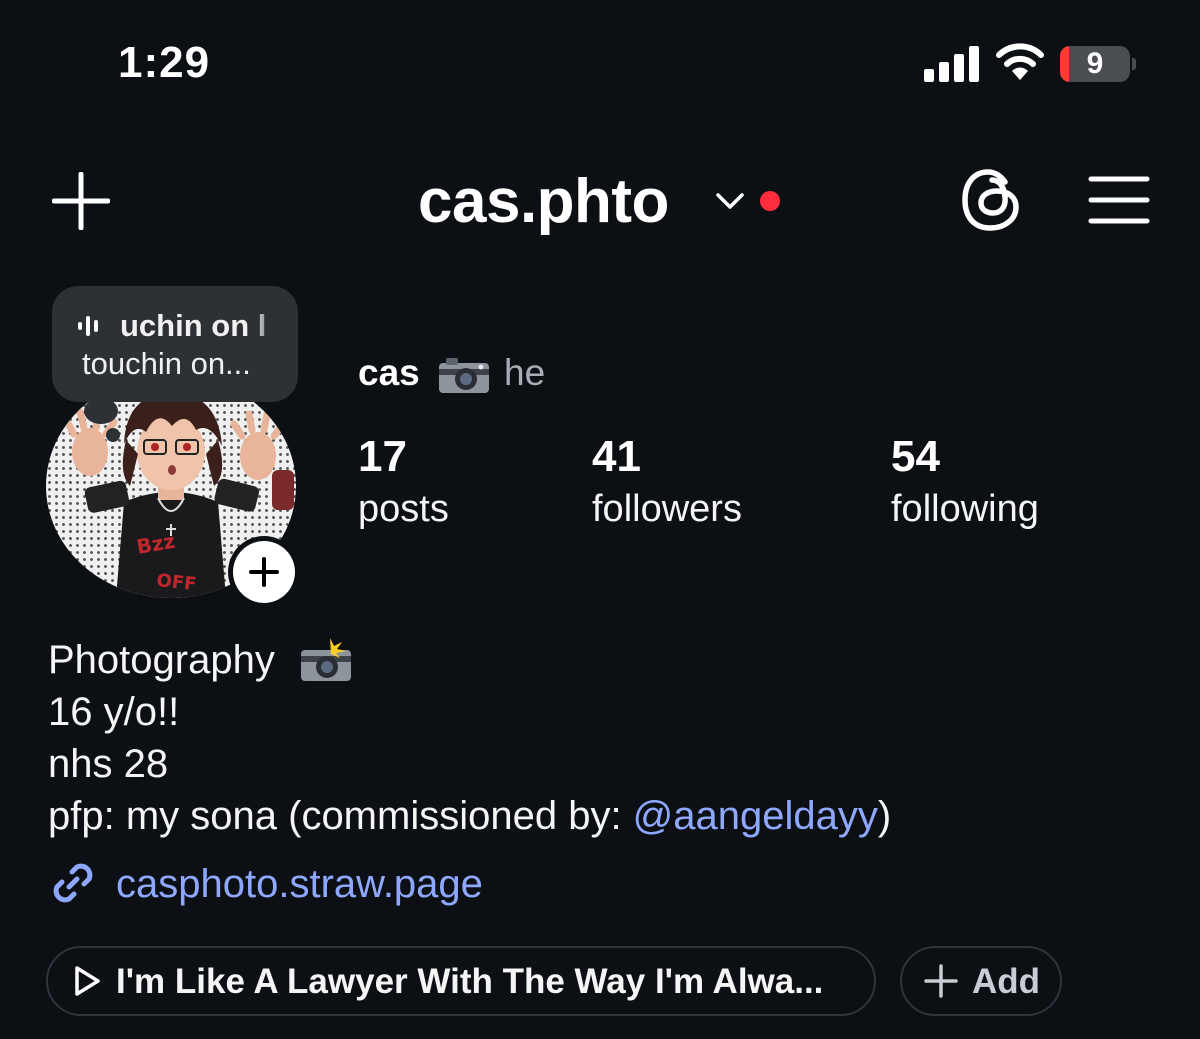 This screenshot has width=1200, height=1039. Describe the element at coordinates (113, 435) in the screenshot. I see `note-bubble-tail` at that location.